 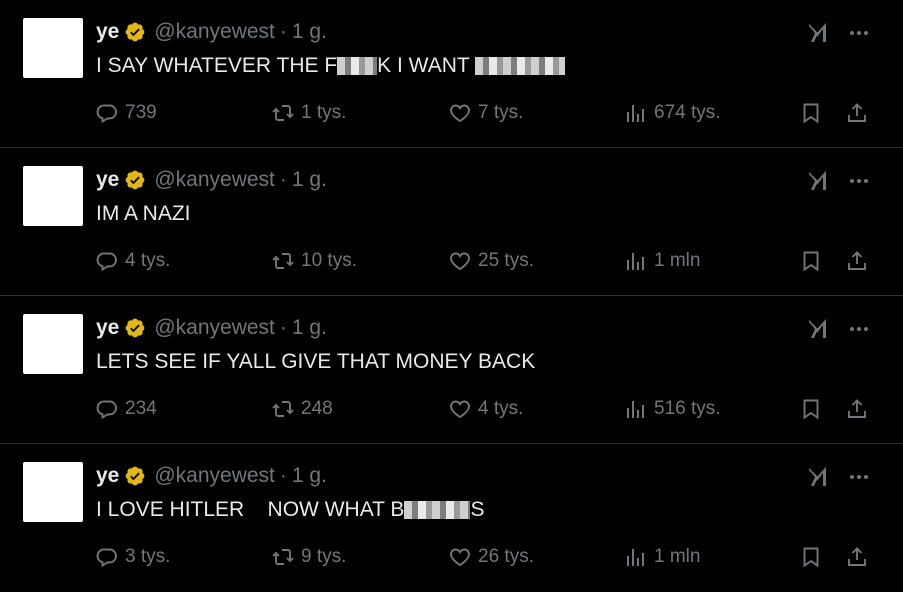 What do you see at coordinates (316, 361) in the screenshot?
I see `tweet-text-segment: LETS SEE IF YALL GIVE THAT MONEY BACK` at bounding box center [316, 361].